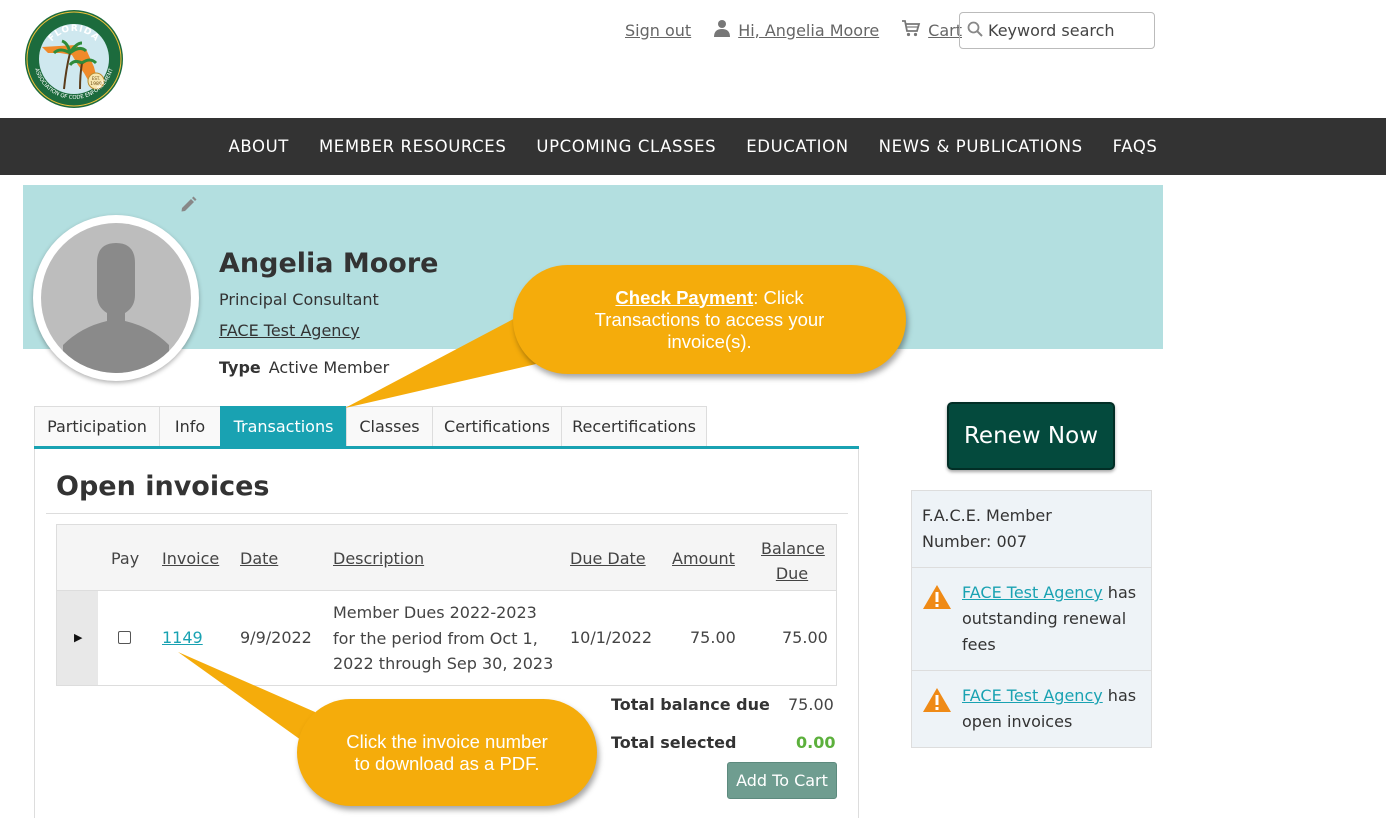  Describe the element at coordinates (684, 297) in the screenshot. I see `callout1-bold: Check Payment` at that location.